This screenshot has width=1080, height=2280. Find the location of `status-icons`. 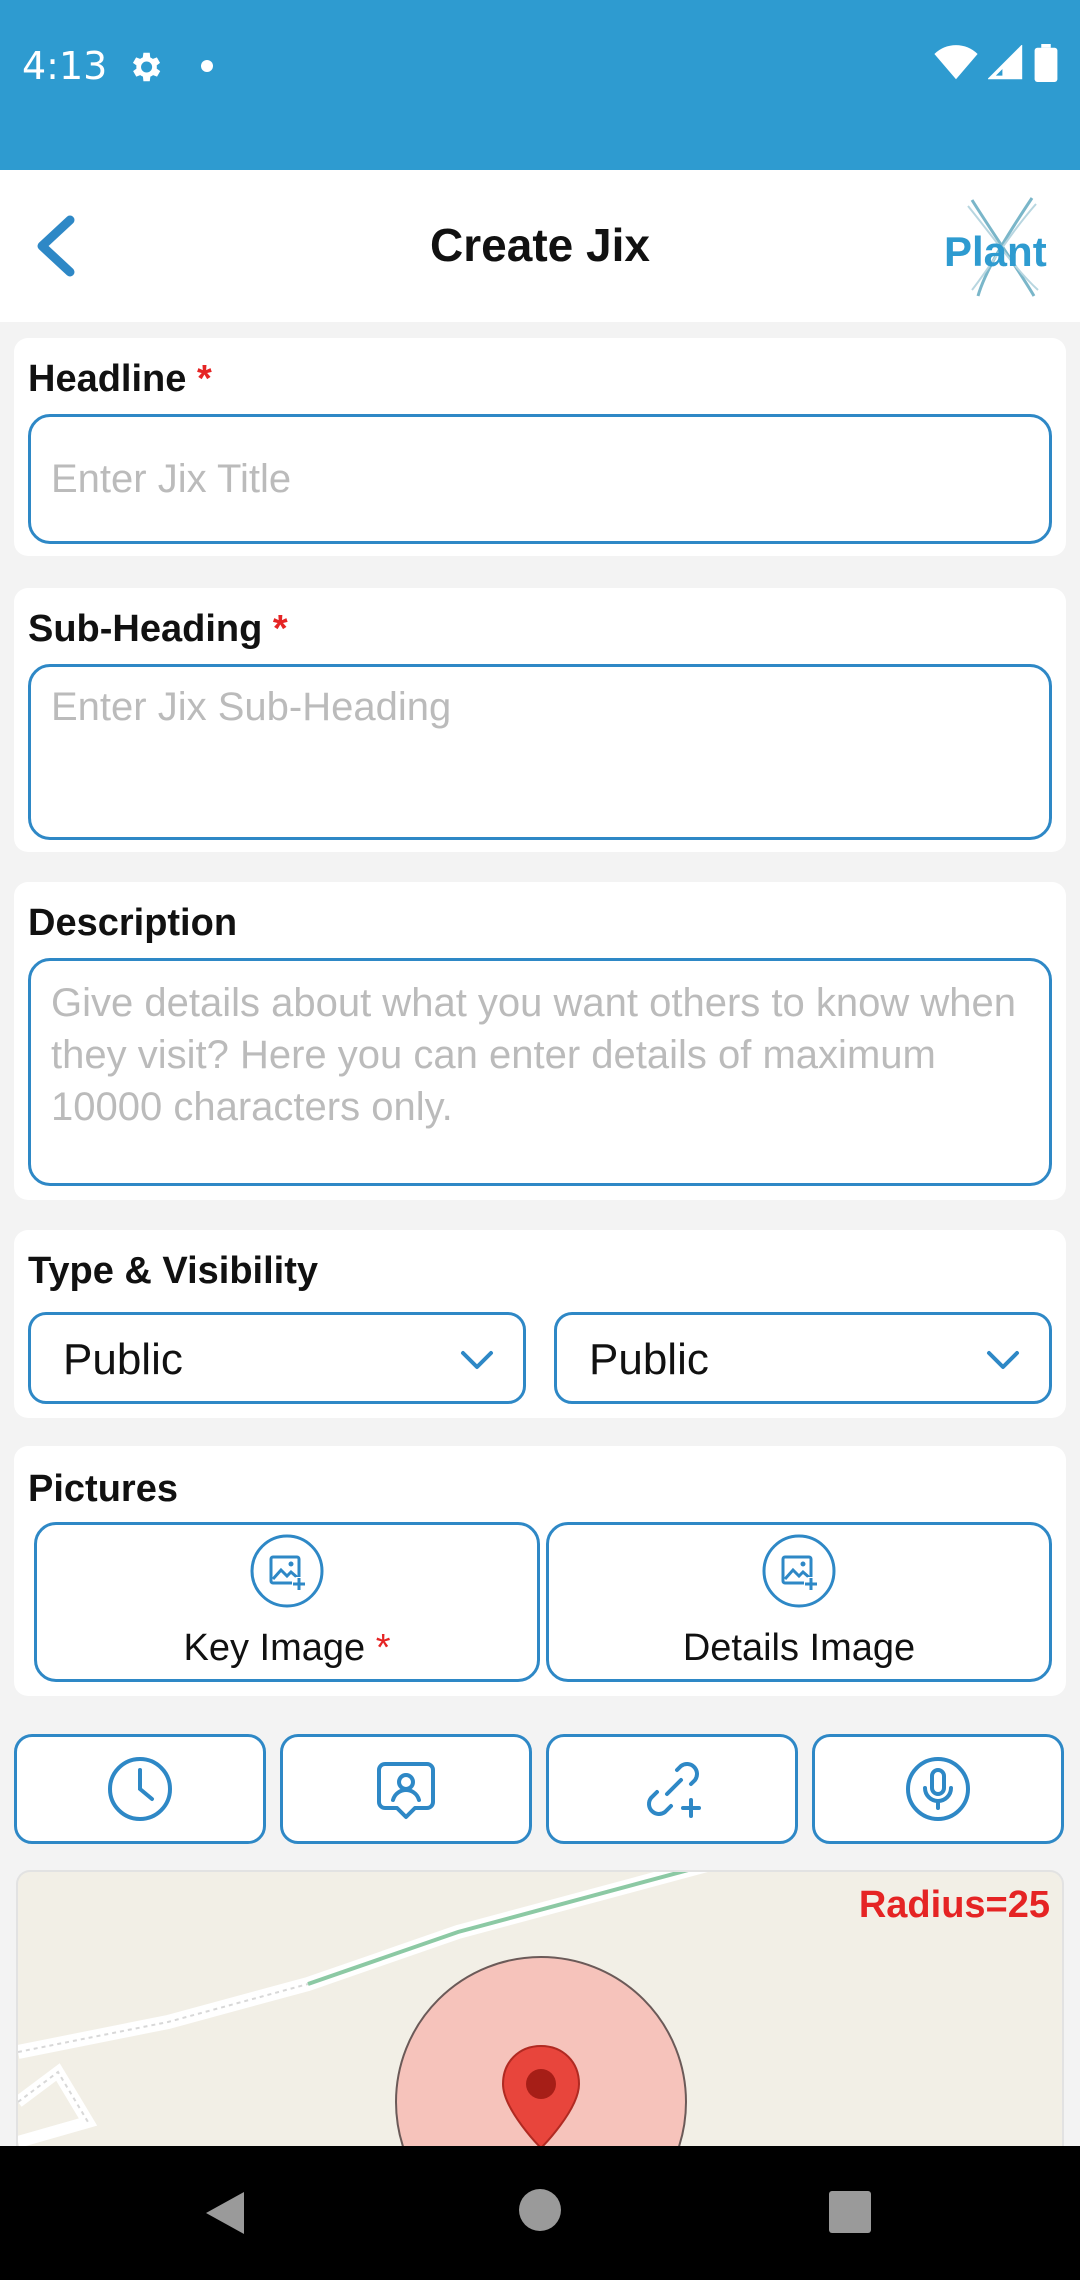

status-icons is located at coordinates (996, 63).